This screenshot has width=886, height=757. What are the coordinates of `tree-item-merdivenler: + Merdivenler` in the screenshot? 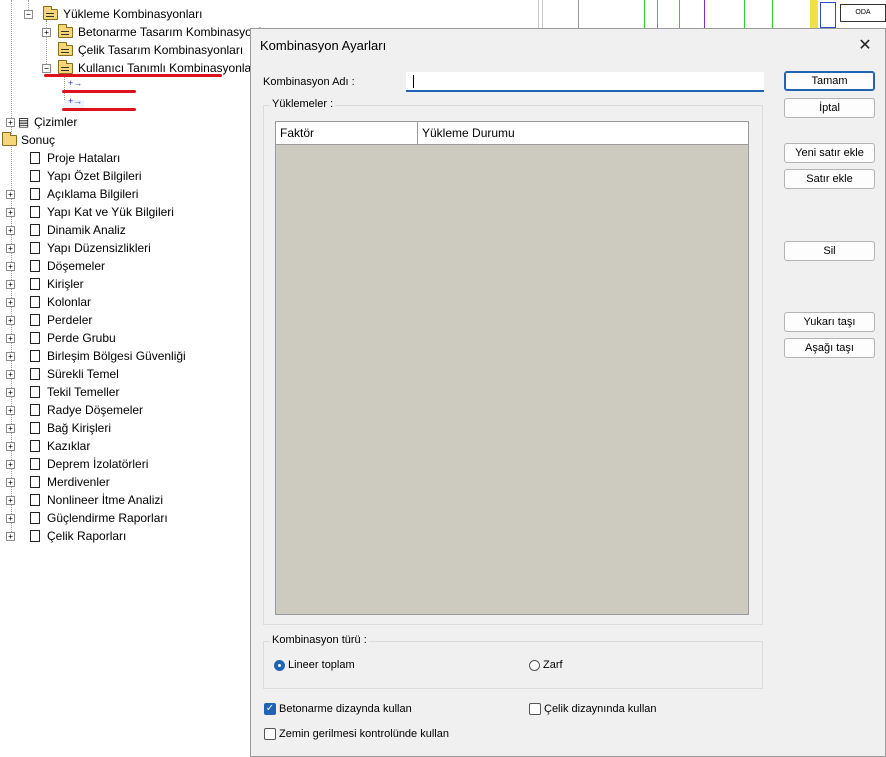 It's located at (58, 482).